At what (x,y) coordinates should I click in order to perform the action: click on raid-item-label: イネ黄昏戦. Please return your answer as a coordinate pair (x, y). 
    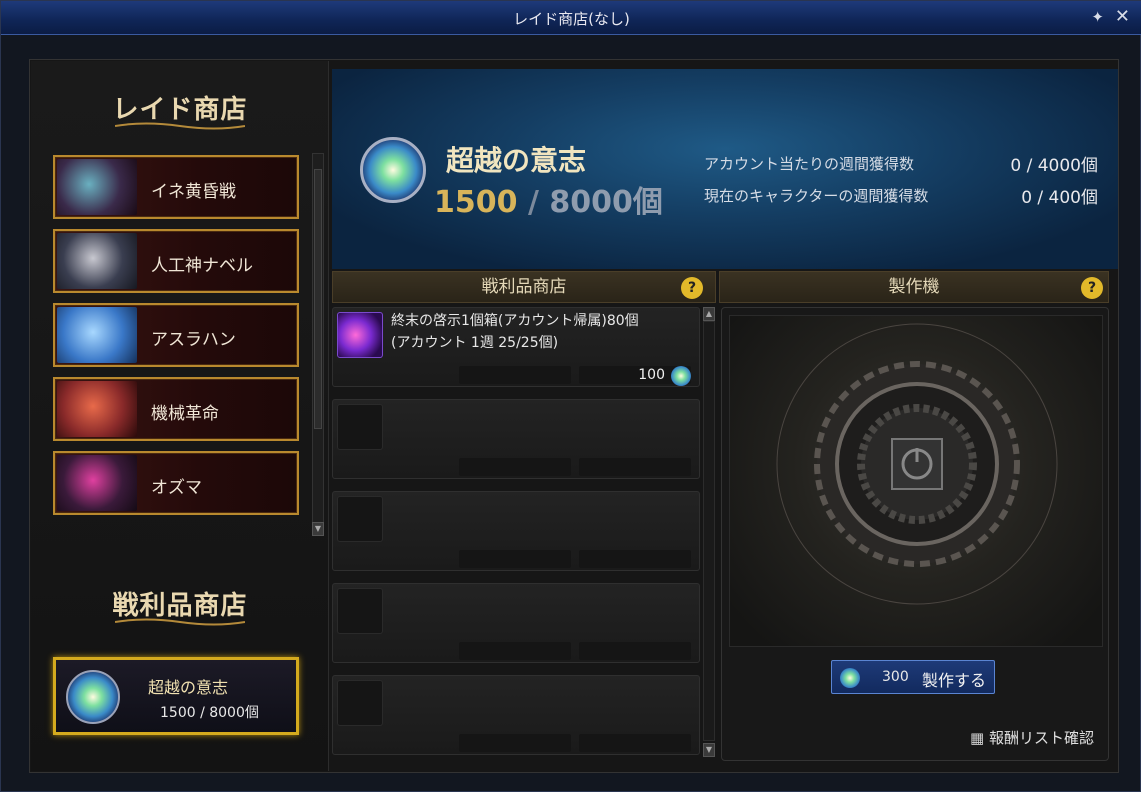
    Looking at the image, I should click on (193, 192).